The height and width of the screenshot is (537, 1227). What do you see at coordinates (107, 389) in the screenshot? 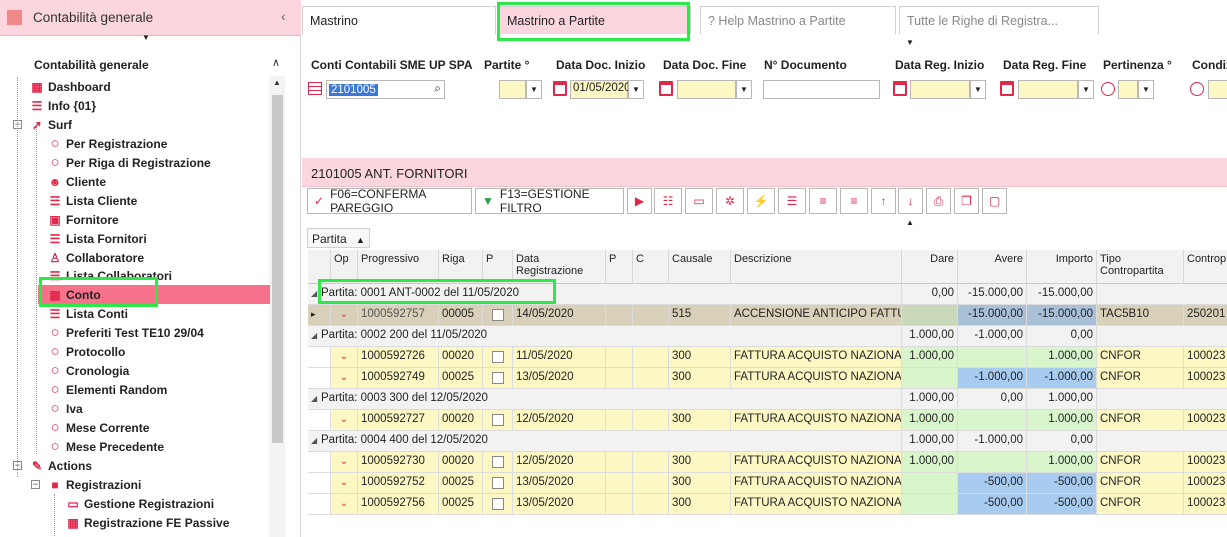
I see `sidebar-item: ○ Elementi Random` at bounding box center [107, 389].